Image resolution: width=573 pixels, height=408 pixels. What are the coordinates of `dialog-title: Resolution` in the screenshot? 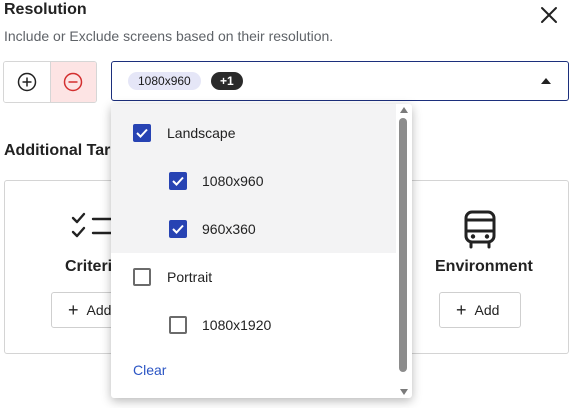 It's located at (45, 9).